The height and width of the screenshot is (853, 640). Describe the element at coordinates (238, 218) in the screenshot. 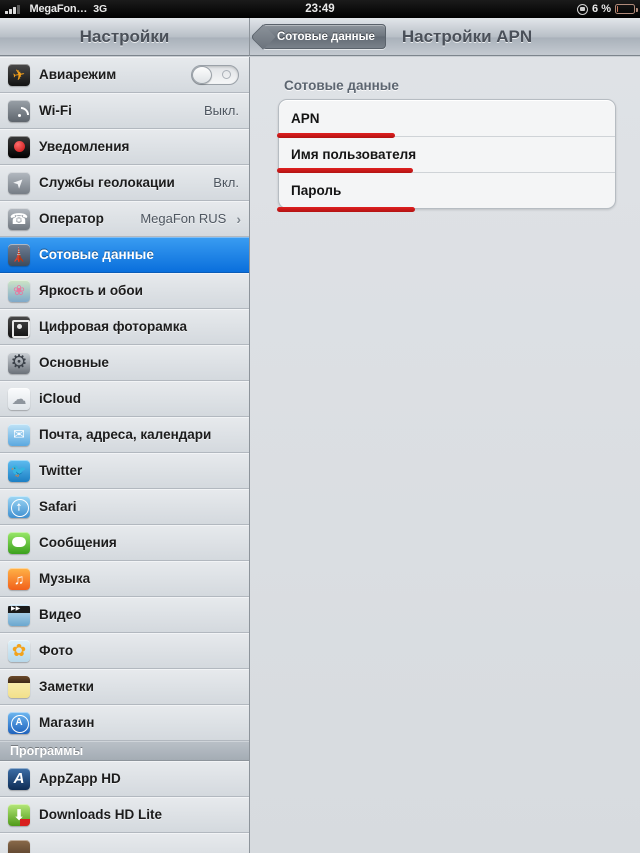

I see `chevron-right-icon: ›` at that location.